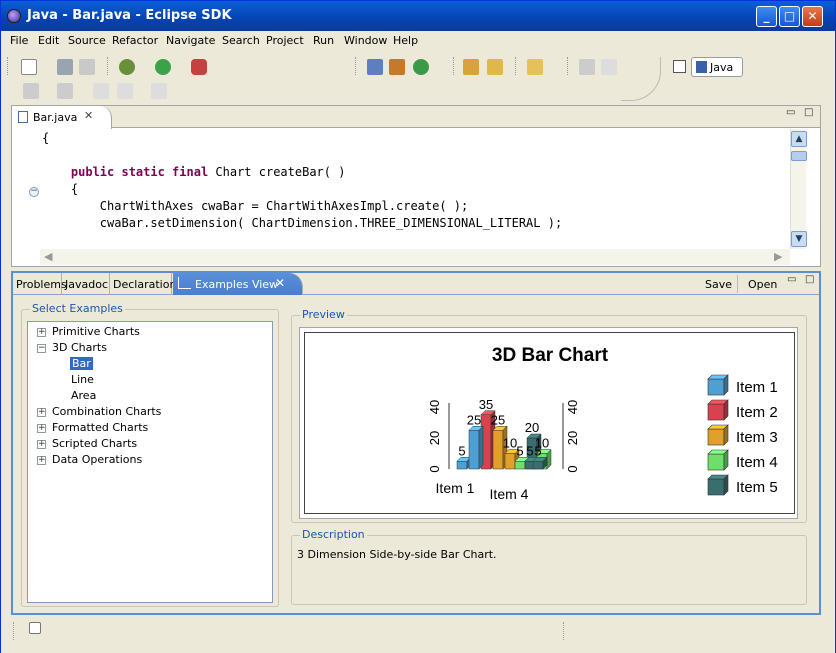  I want to click on legend-label: Item 4, so click(757, 462).